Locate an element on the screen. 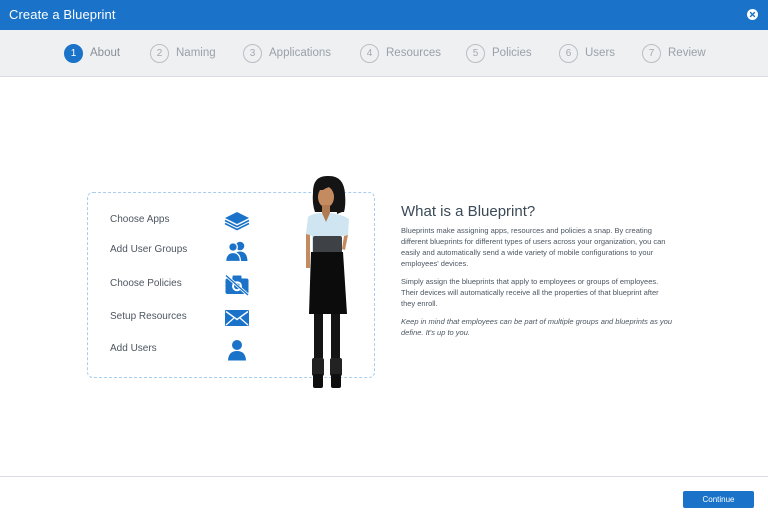 The image size is (768, 524). about-heading: What is a Blueprint? is located at coordinates (468, 211).